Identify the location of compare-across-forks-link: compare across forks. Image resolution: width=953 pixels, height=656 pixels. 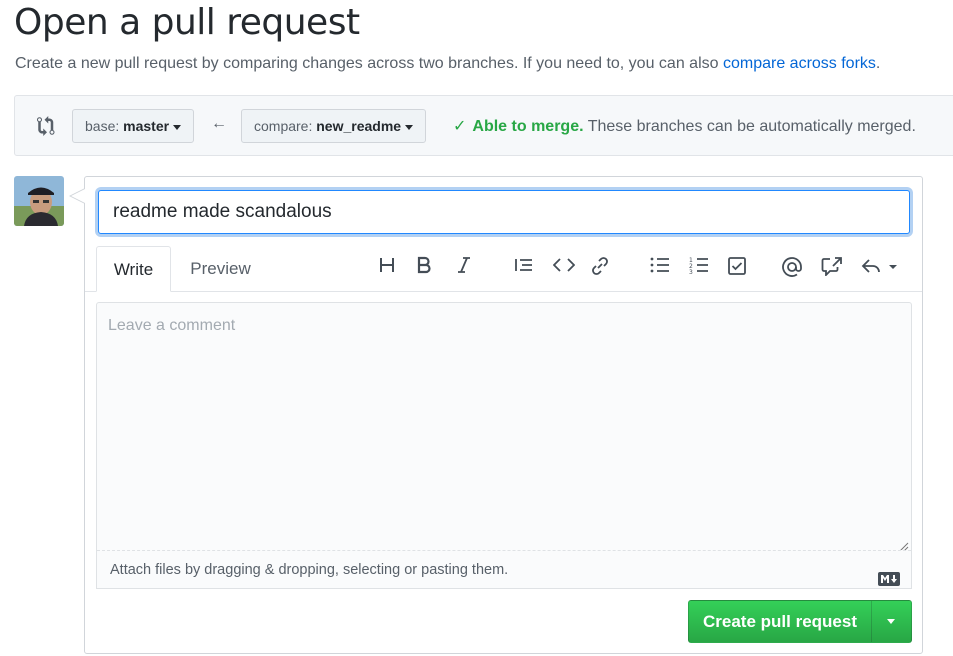
(799, 63).